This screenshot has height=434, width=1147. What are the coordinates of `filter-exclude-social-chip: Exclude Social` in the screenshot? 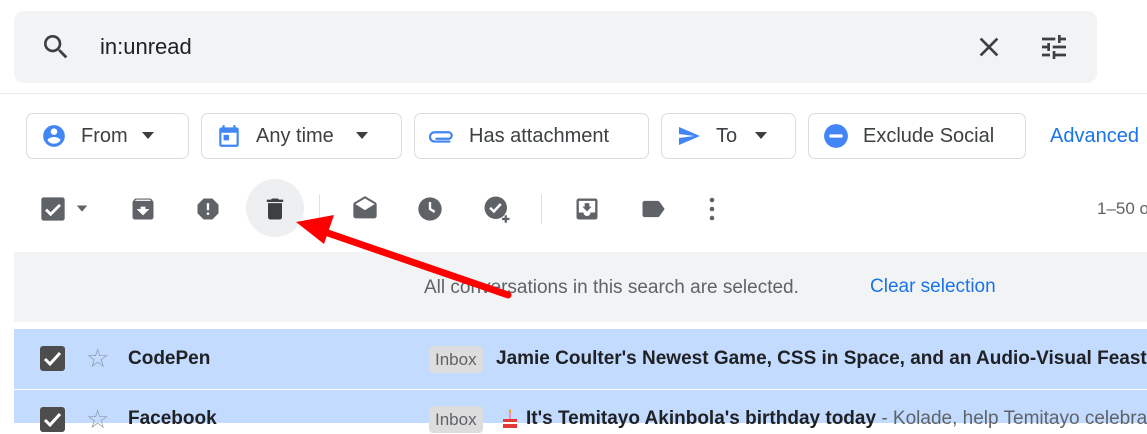 It's located at (917, 136).